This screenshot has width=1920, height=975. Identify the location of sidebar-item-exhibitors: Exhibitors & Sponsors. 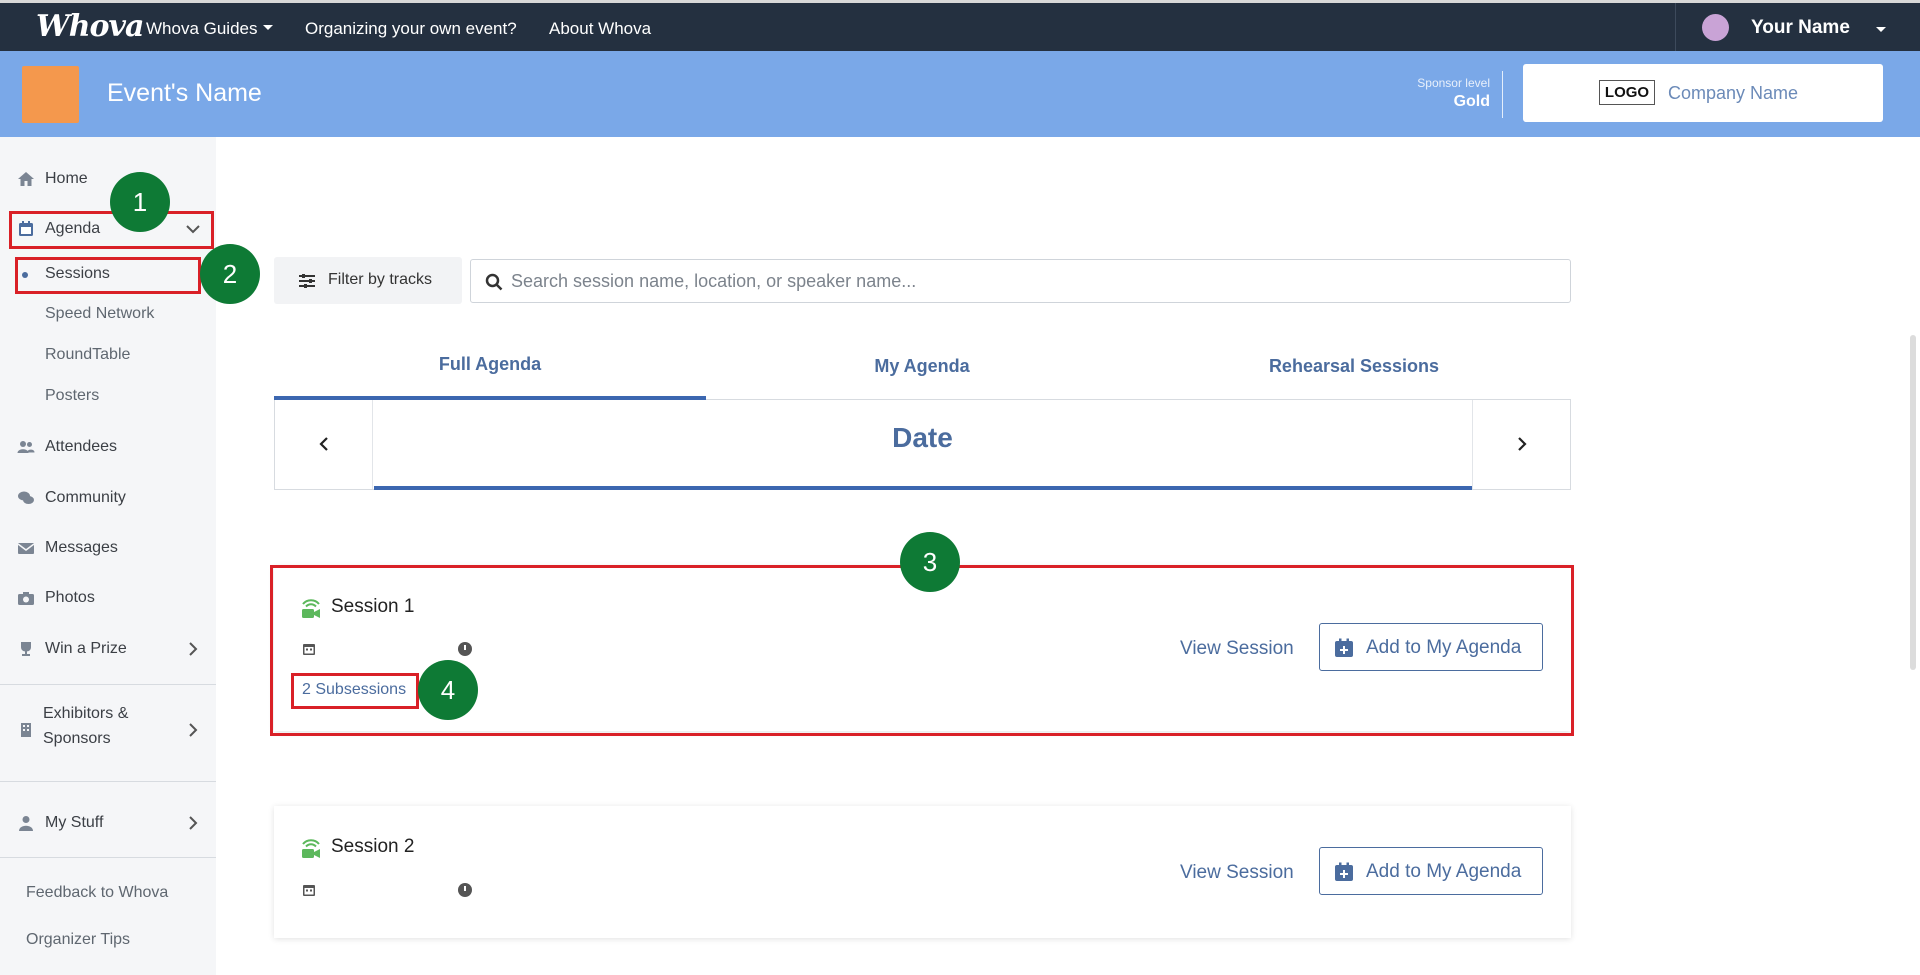
(108, 730).